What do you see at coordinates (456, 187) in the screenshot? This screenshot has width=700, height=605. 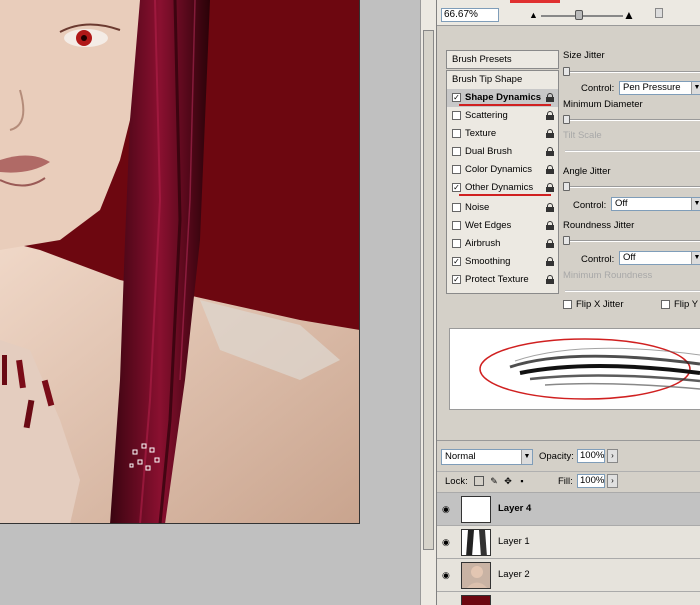 I see `other-dynamics-checkbox: ✓` at bounding box center [456, 187].